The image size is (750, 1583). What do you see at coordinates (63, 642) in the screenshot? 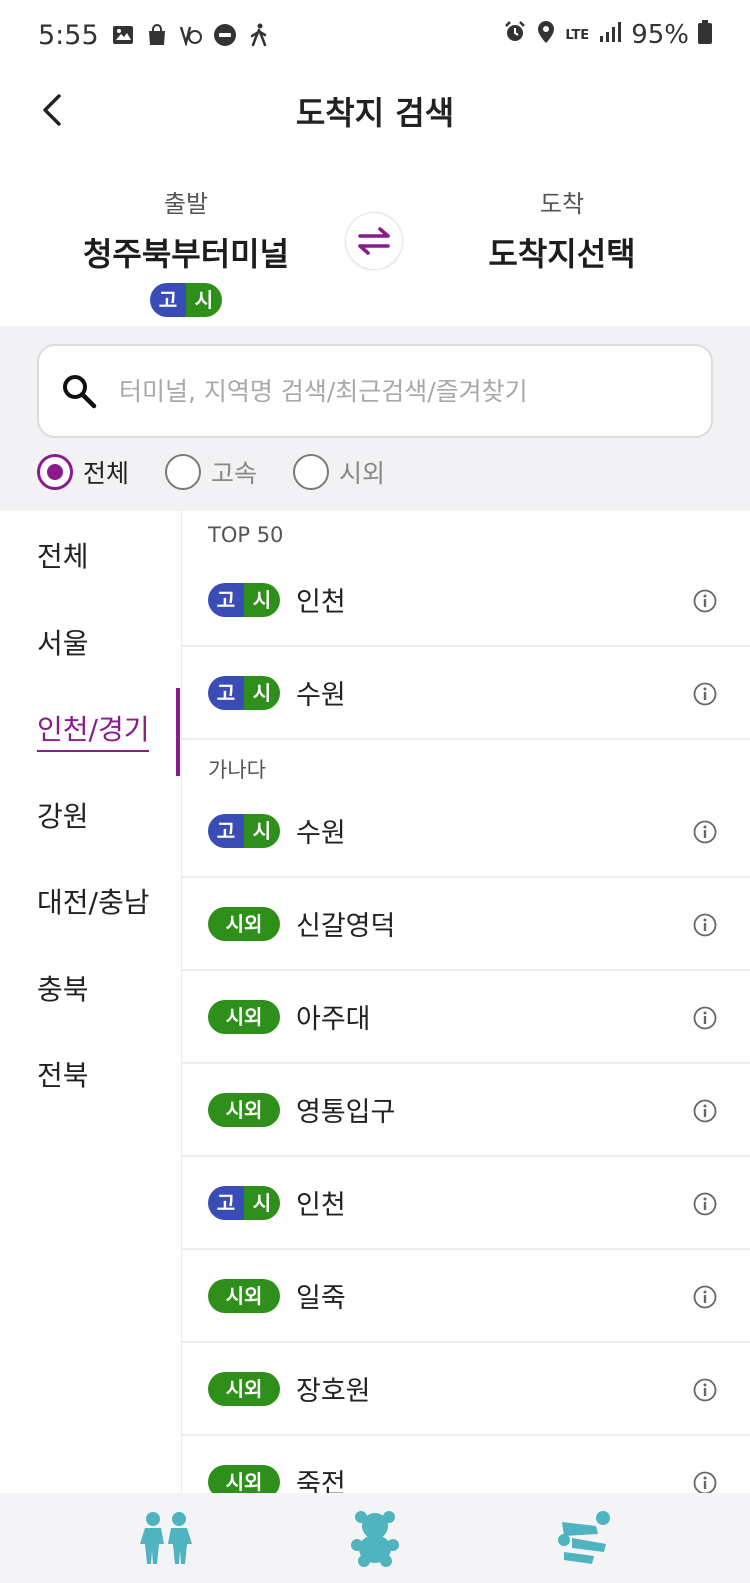
I see `sidebar-item-seoul: 서울` at bounding box center [63, 642].